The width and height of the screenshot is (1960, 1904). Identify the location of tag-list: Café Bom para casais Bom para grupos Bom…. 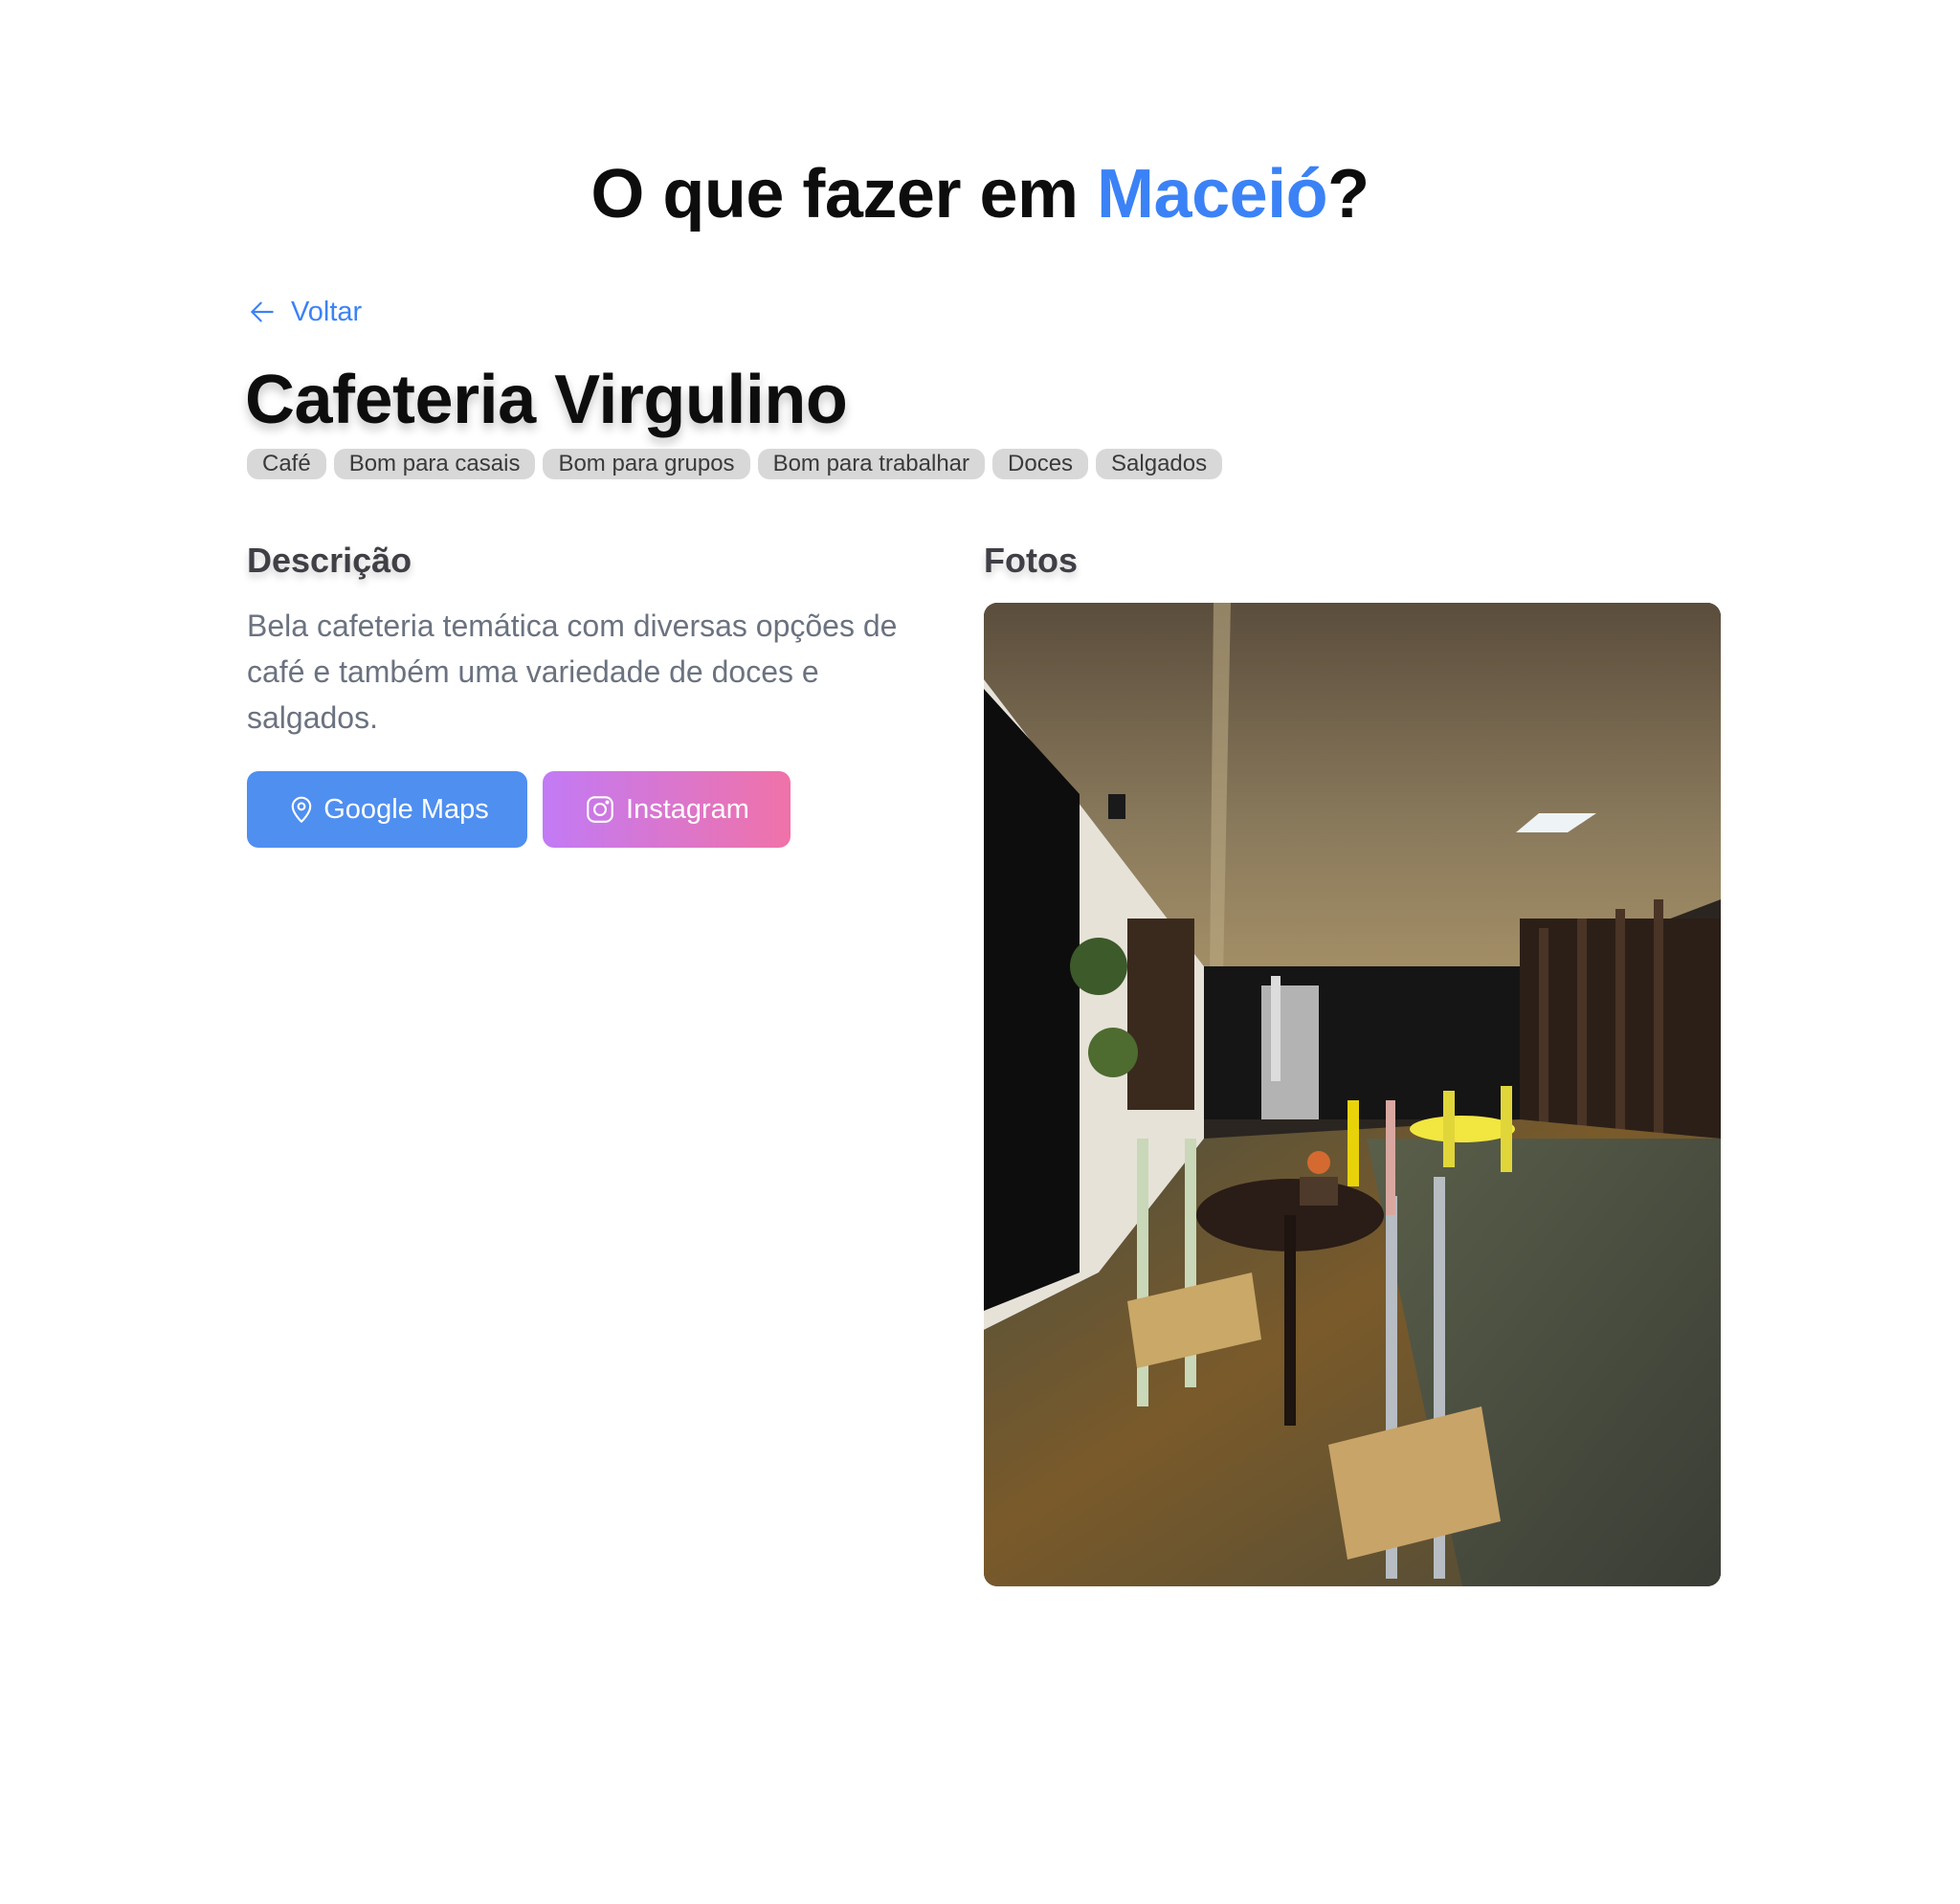
(735, 464).